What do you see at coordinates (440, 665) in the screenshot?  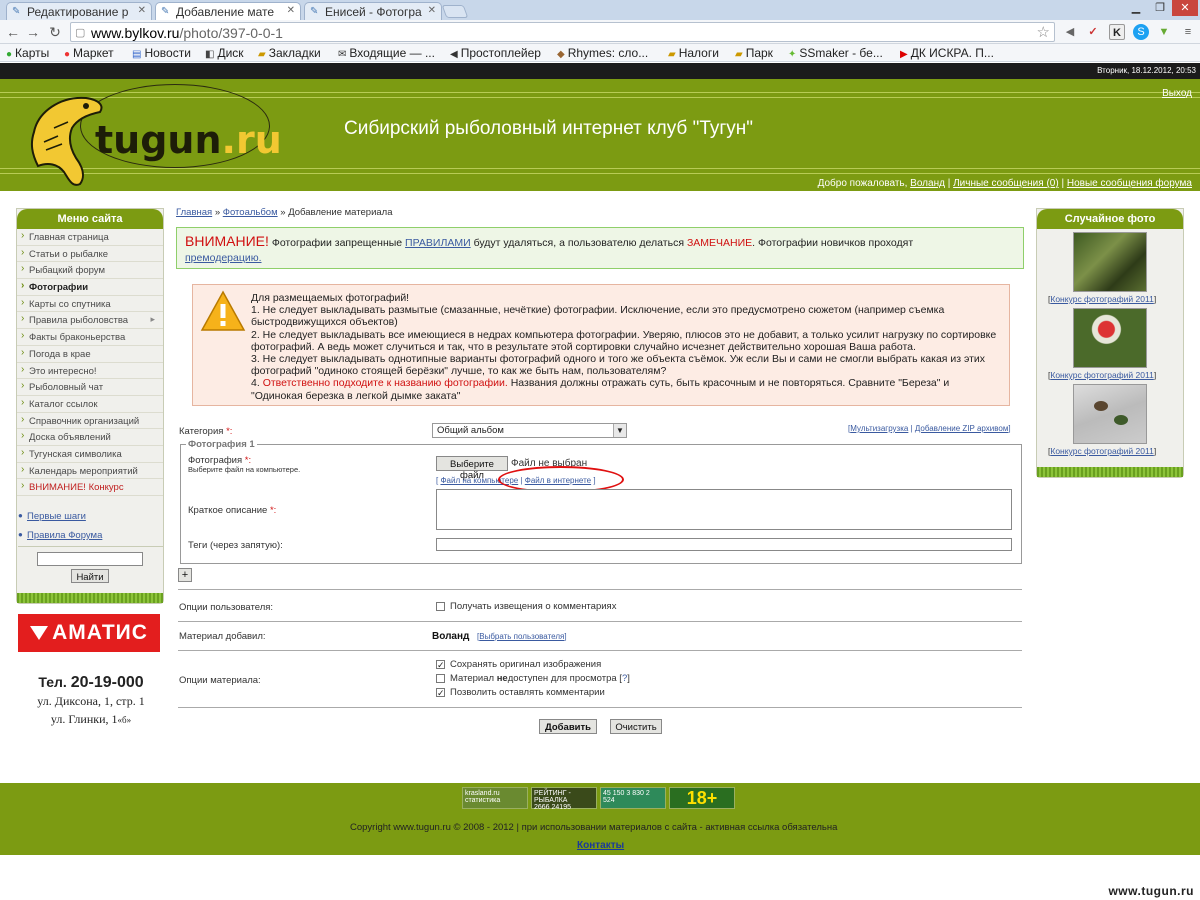 I see `keep-original-checkbox: ✓` at bounding box center [440, 665].